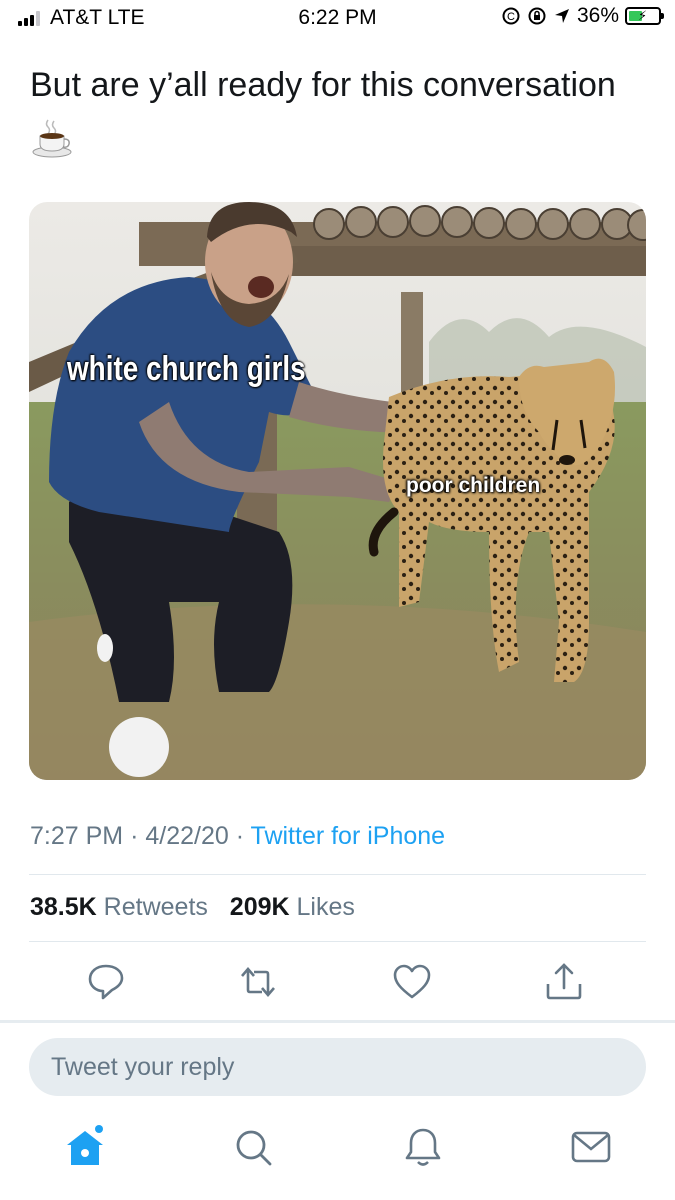 This screenshot has width=675, height=1200. What do you see at coordinates (187, 836) in the screenshot?
I see `tweet-date: 4/22/20` at bounding box center [187, 836].